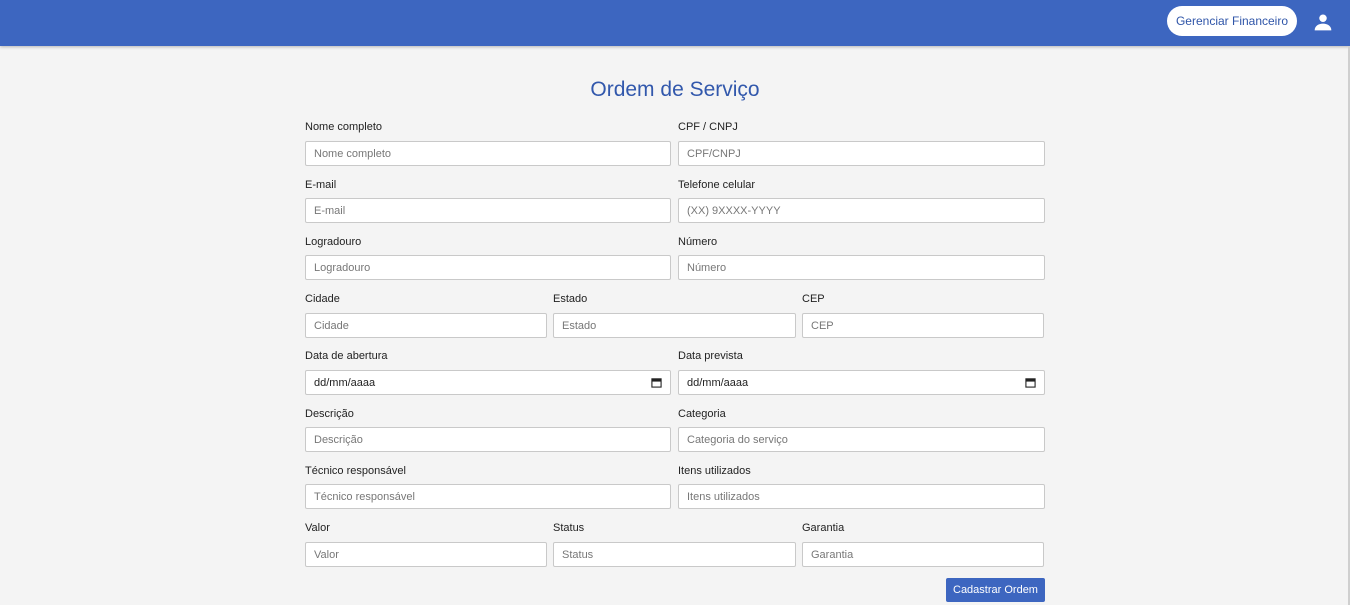  I want to click on cep-input, so click(923, 325).